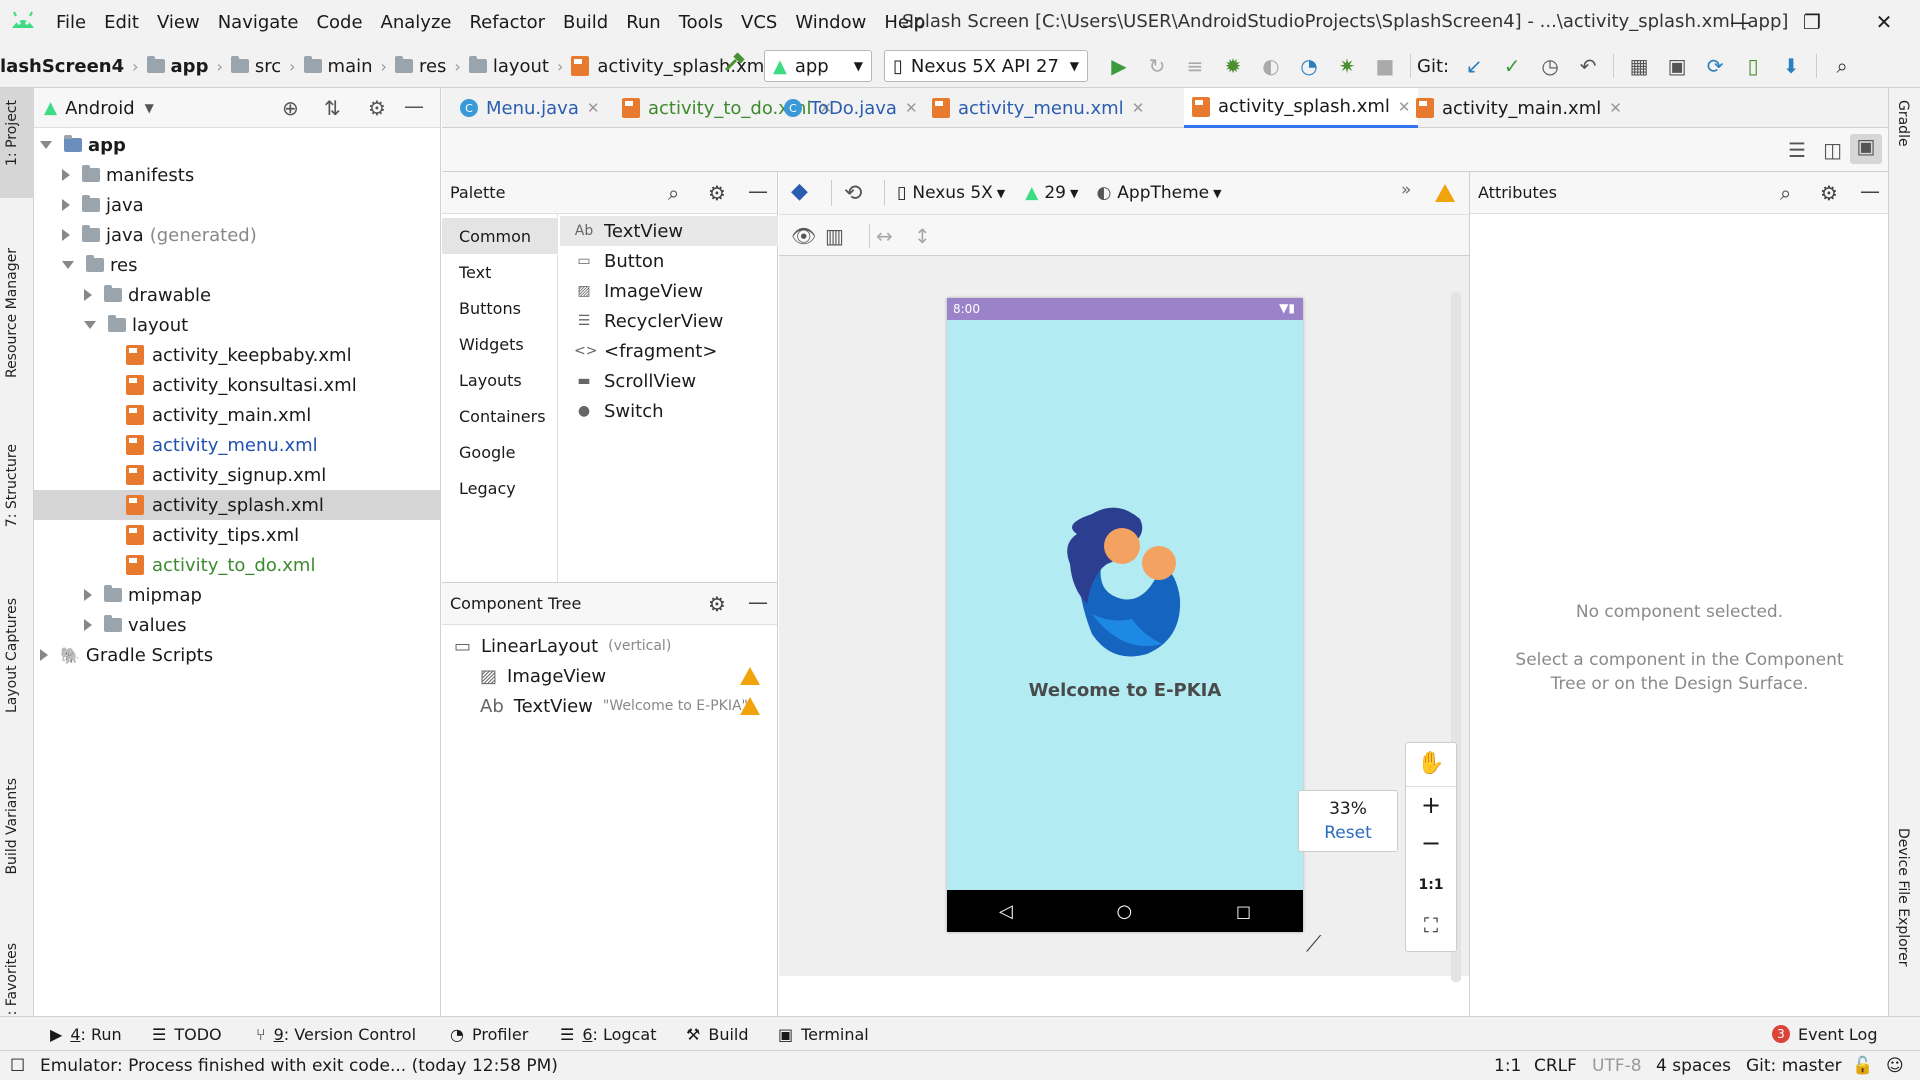 This screenshot has height=1081, width=1920. Describe the element at coordinates (717, 1034) in the screenshot. I see `build-tool-tab: ⚒ Build` at that location.